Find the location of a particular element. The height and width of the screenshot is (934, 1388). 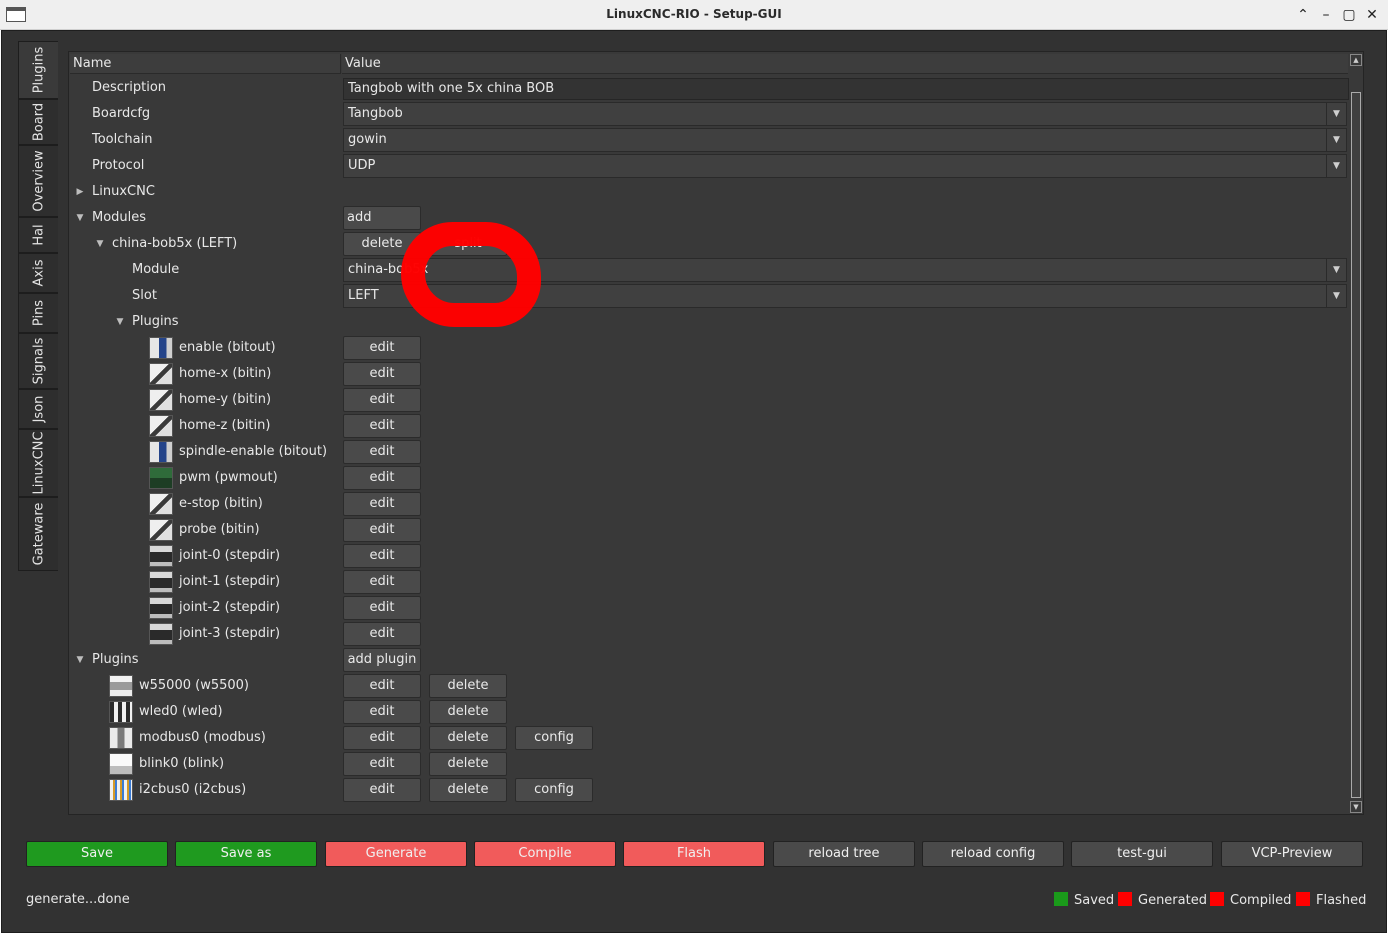

scroll-down-icon: ▼ is located at coordinates (1356, 807).